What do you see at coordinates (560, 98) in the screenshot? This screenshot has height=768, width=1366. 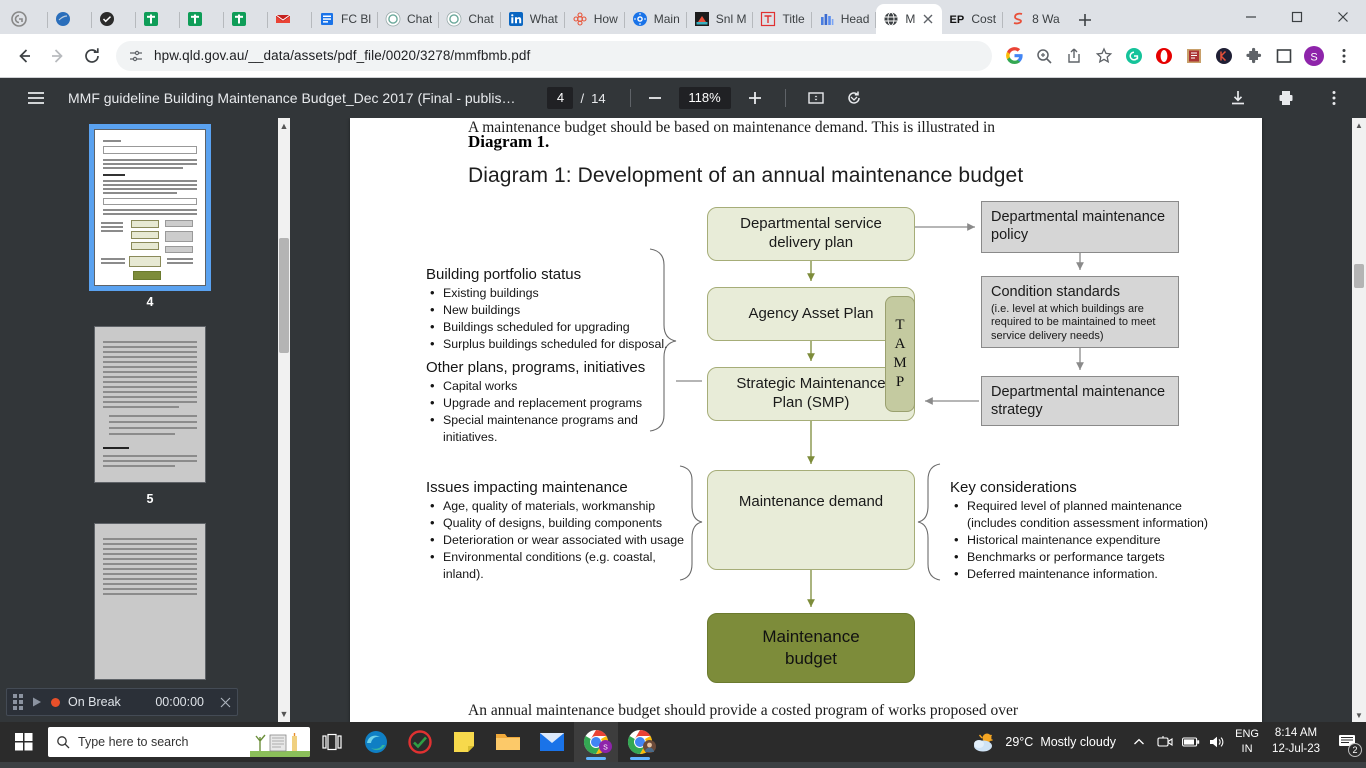 I see `page-number-input: 4` at bounding box center [560, 98].